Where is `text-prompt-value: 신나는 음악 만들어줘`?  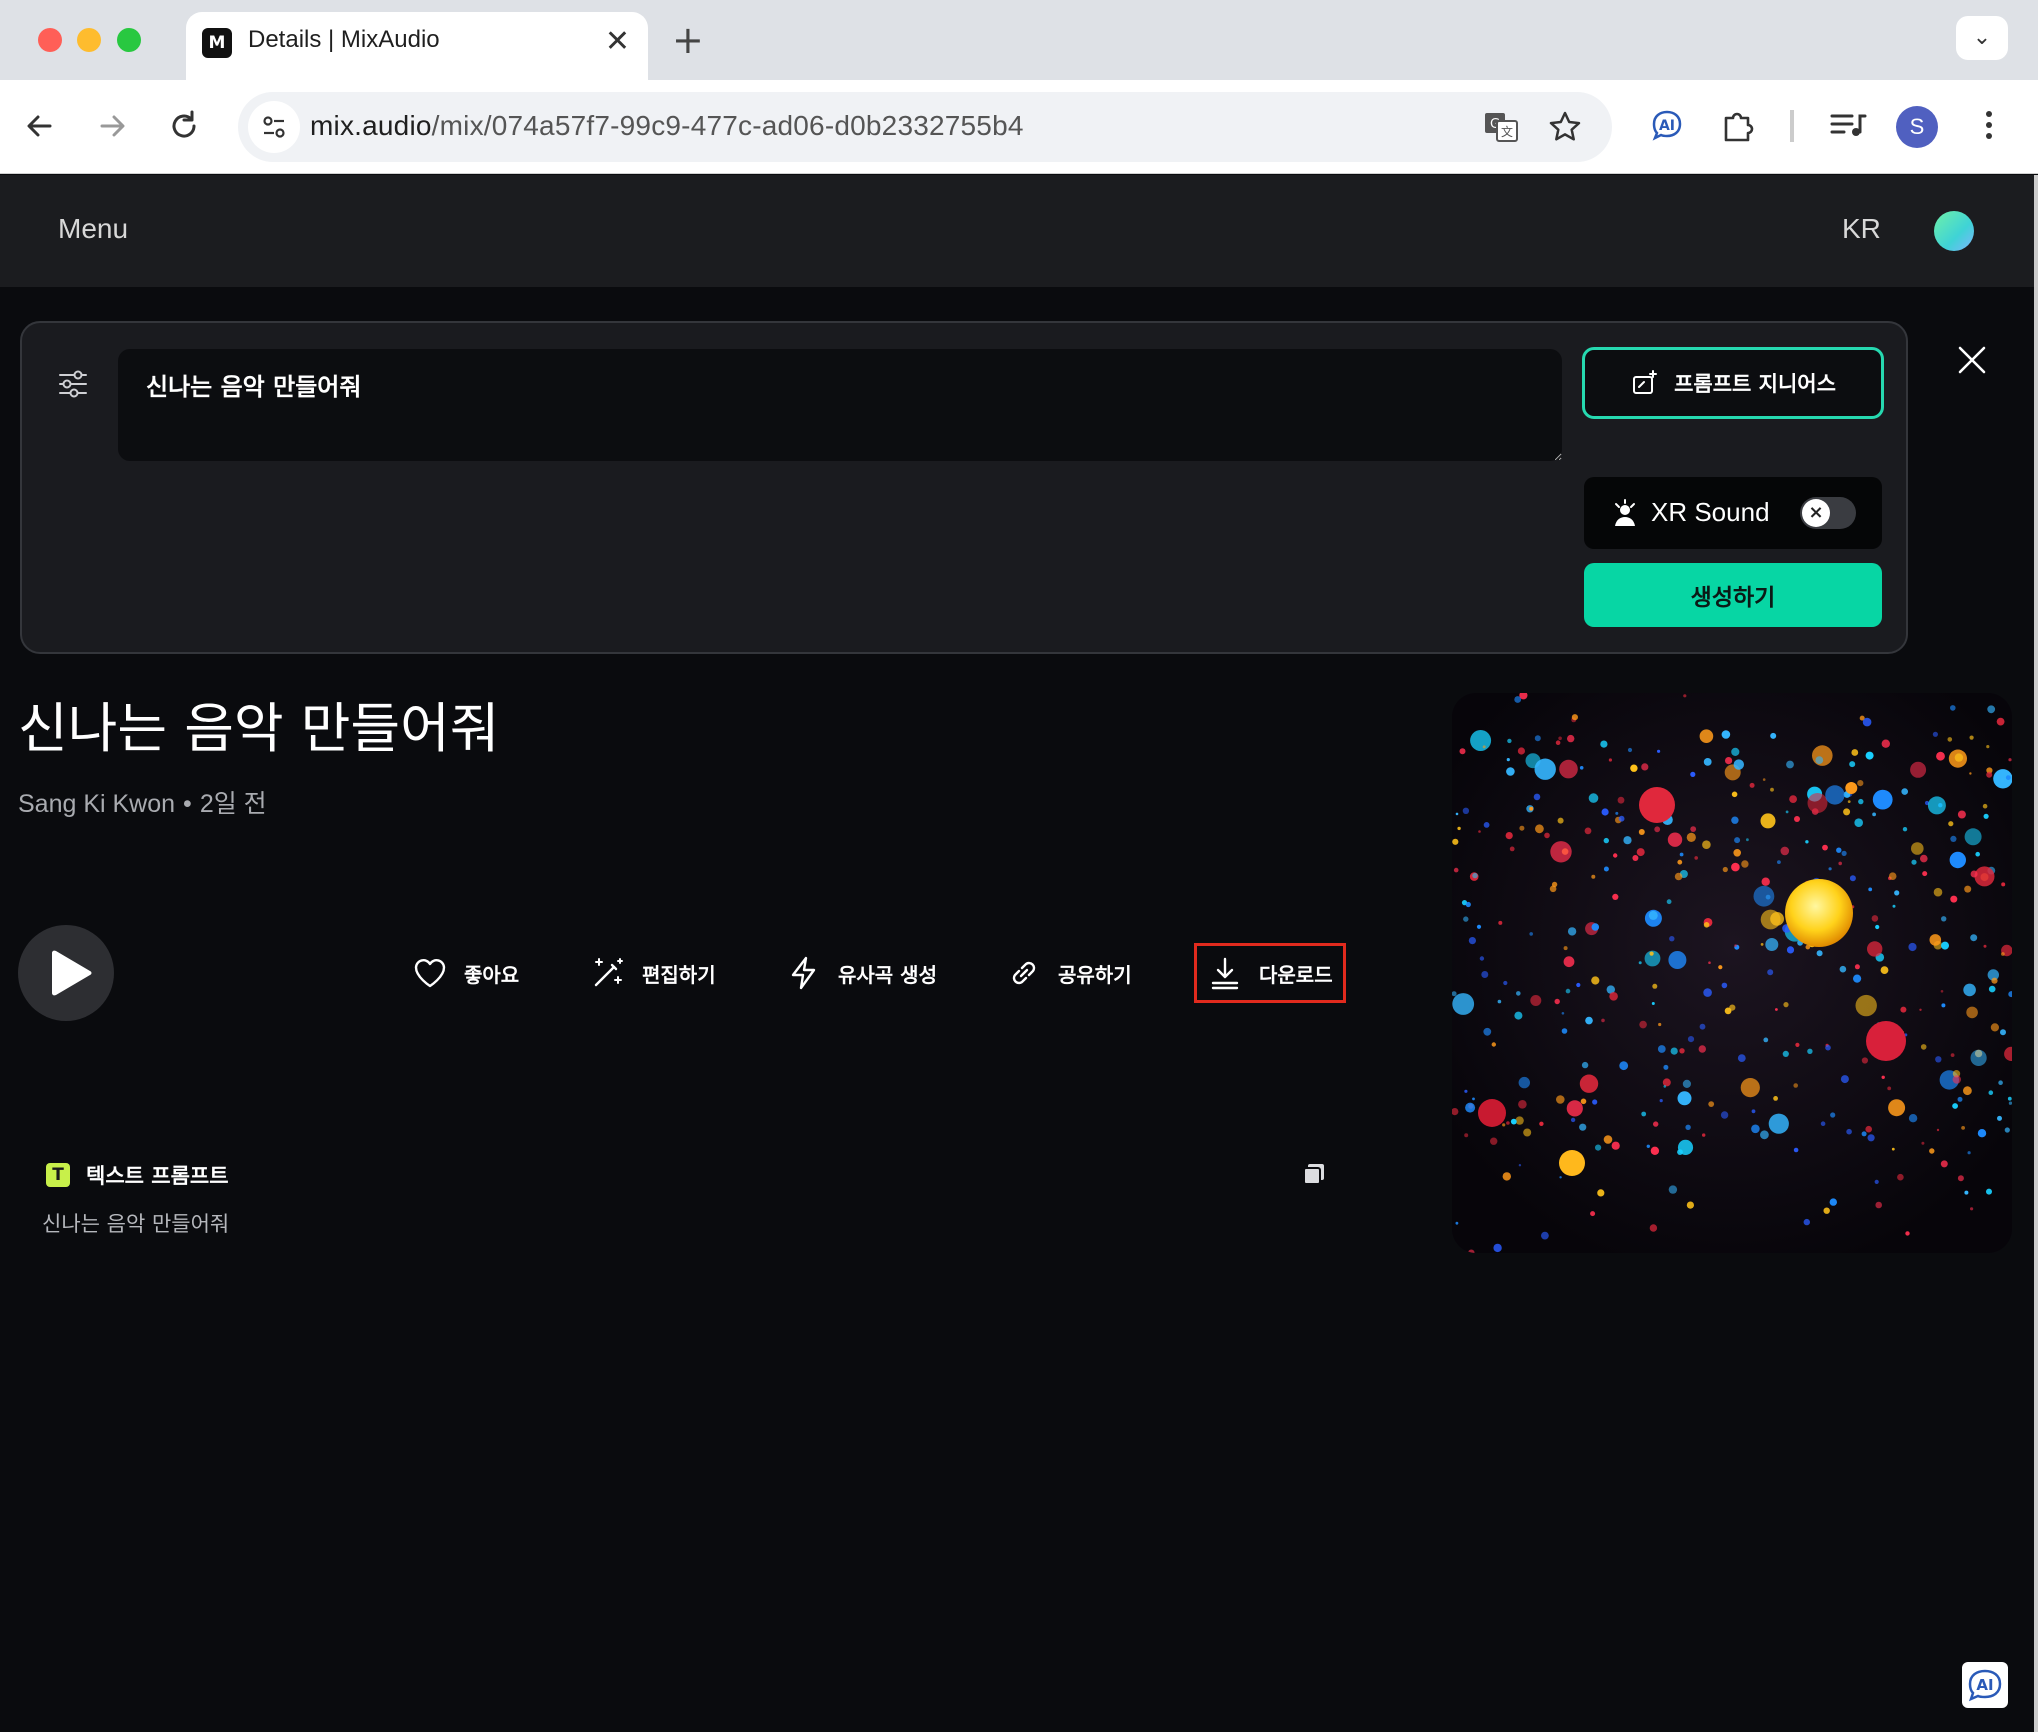 text-prompt-value: 신나는 음악 만들어줘 is located at coordinates (136, 1224).